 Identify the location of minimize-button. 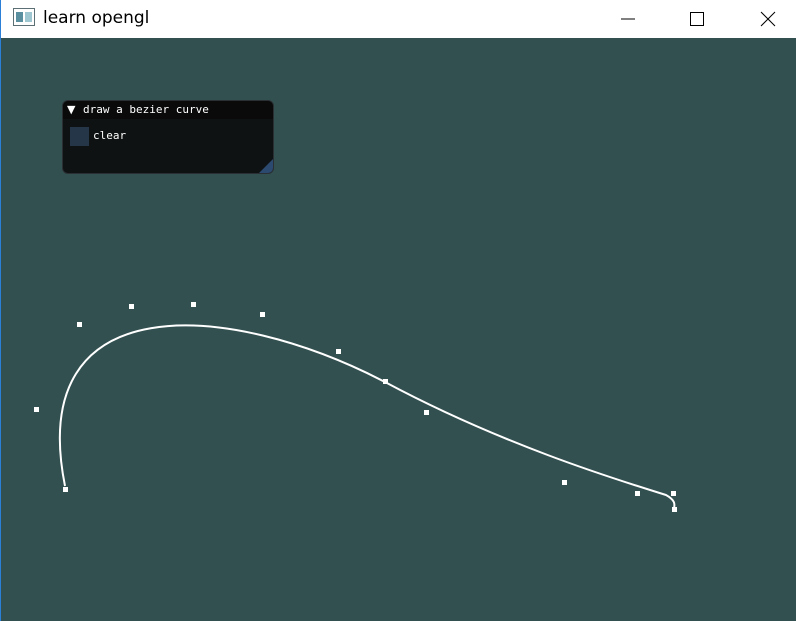
(628, 19).